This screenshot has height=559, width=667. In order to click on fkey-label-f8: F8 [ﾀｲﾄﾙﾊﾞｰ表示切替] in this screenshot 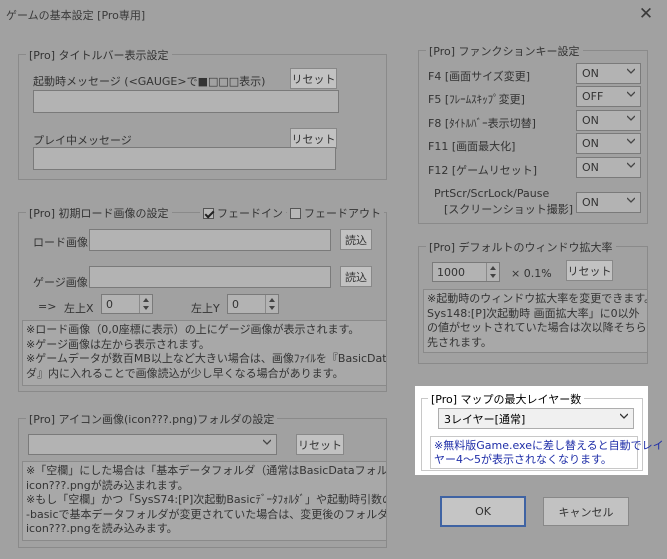, I will do `click(482, 123)`.